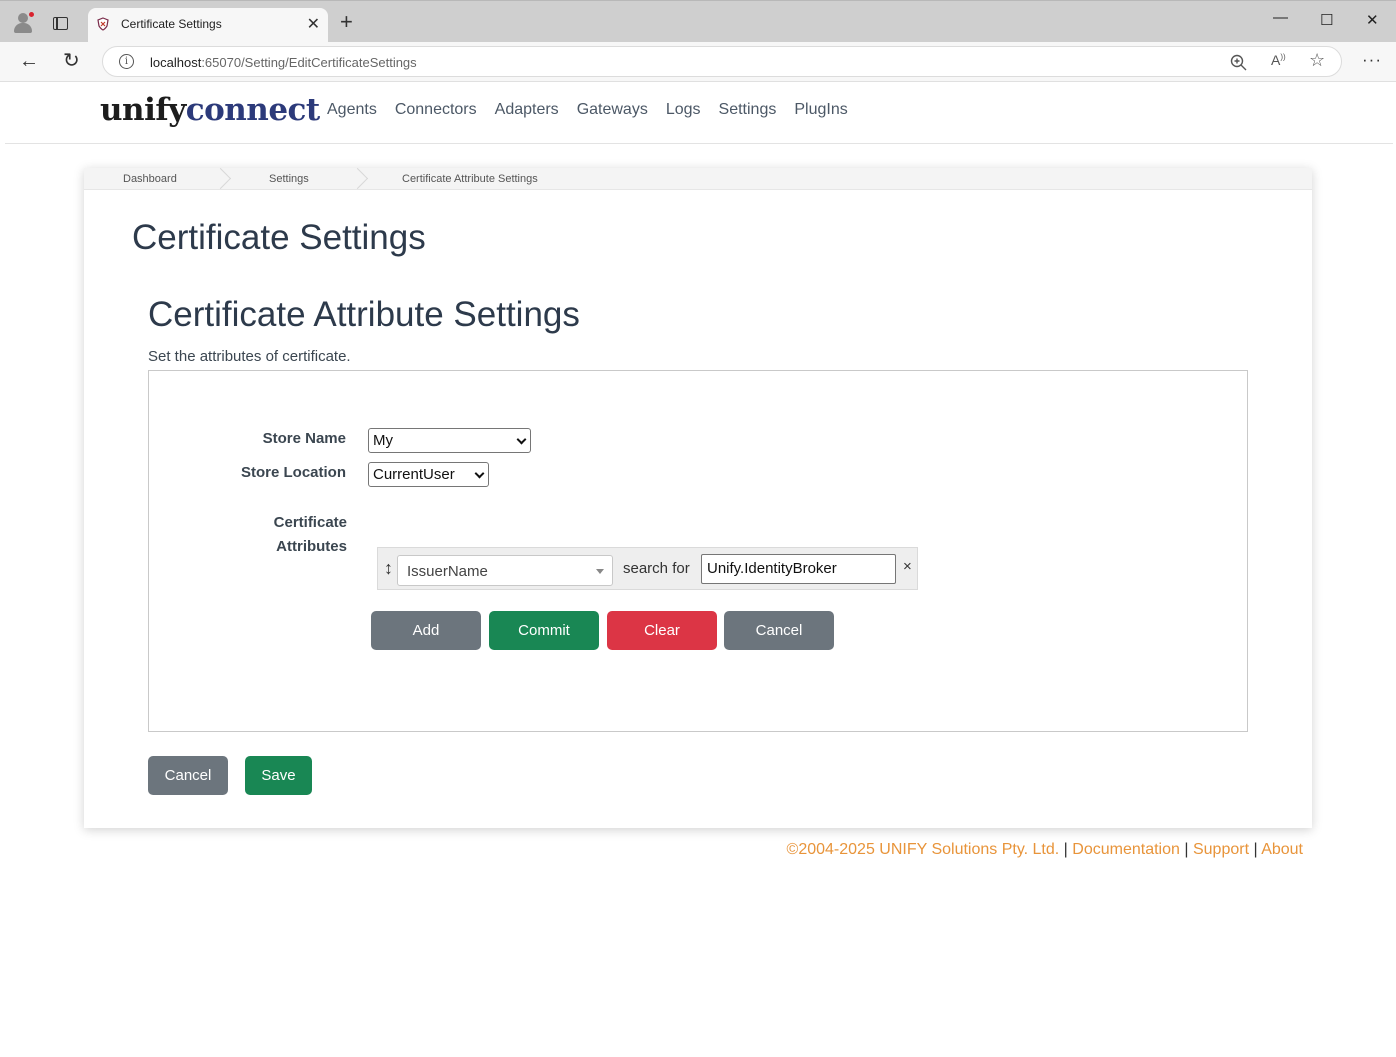  What do you see at coordinates (188, 775) in the screenshot?
I see `cancel-button: Cancel` at bounding box center [188, 775].